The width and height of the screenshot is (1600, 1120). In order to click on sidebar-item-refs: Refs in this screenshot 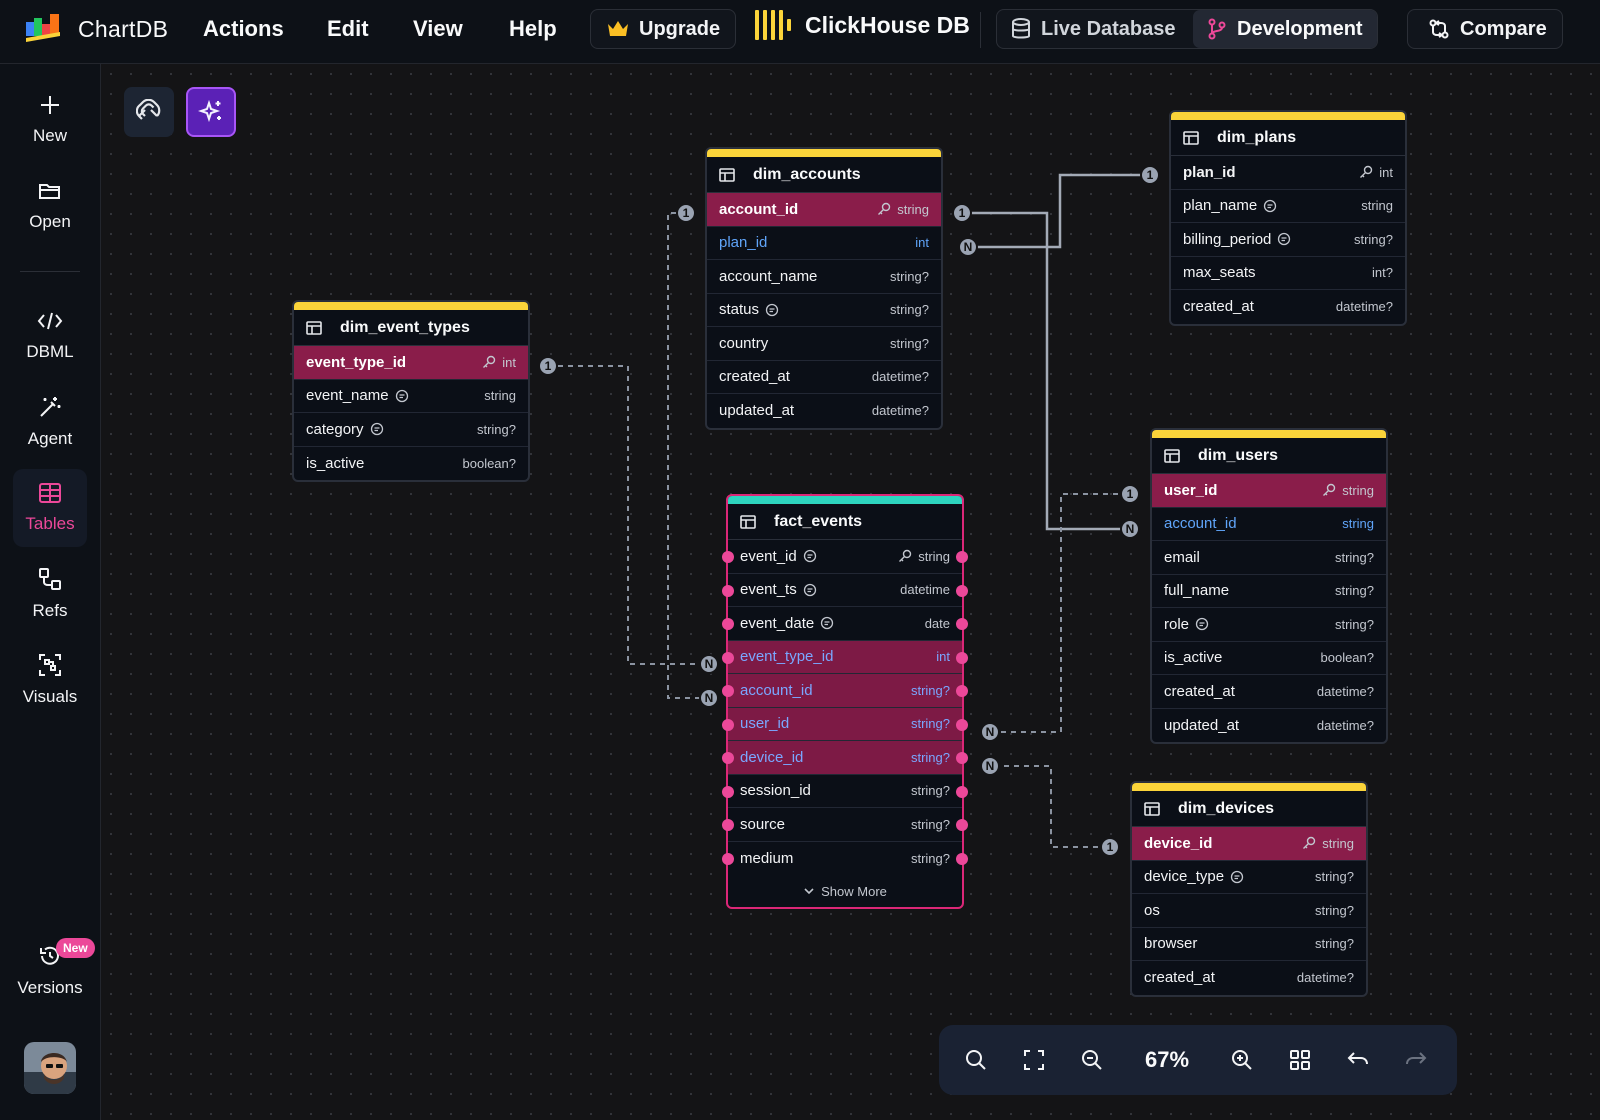, I will do `click(50, 594)`.